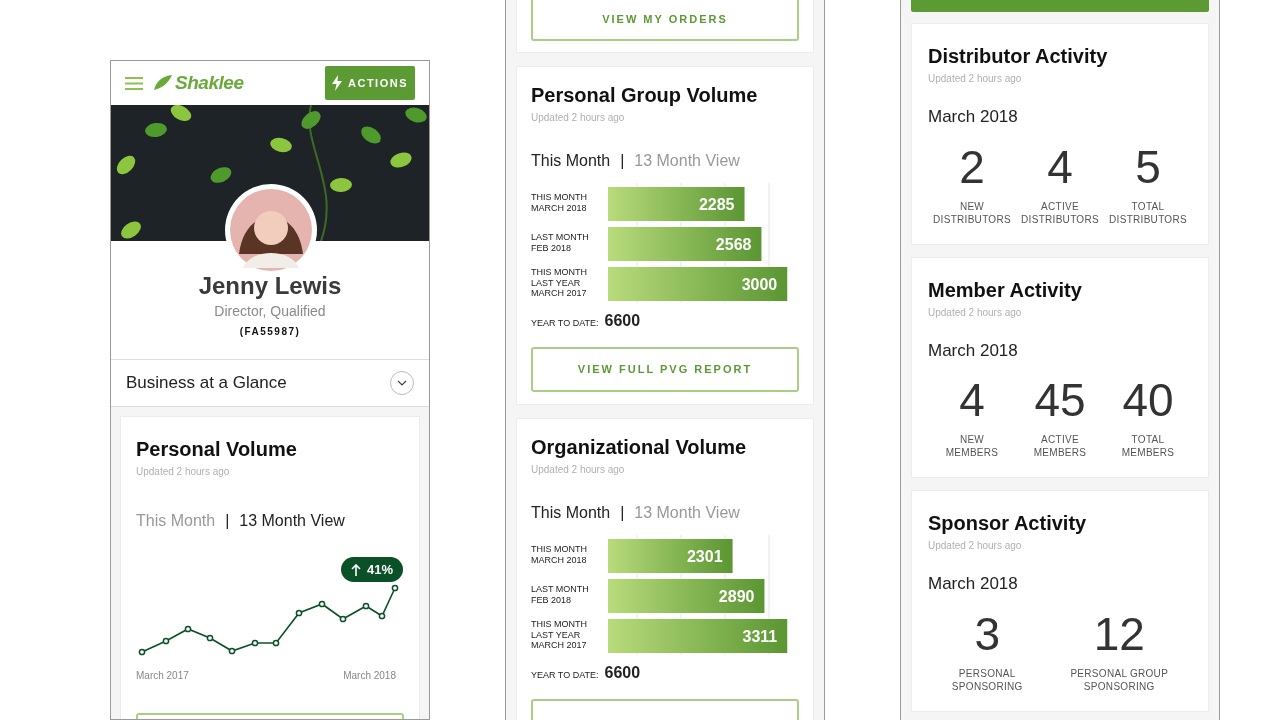  What do you see at coordinates (1060, 400) in the screenshot?
I see `stat-value: 45` at bounding box center [1060, 400].